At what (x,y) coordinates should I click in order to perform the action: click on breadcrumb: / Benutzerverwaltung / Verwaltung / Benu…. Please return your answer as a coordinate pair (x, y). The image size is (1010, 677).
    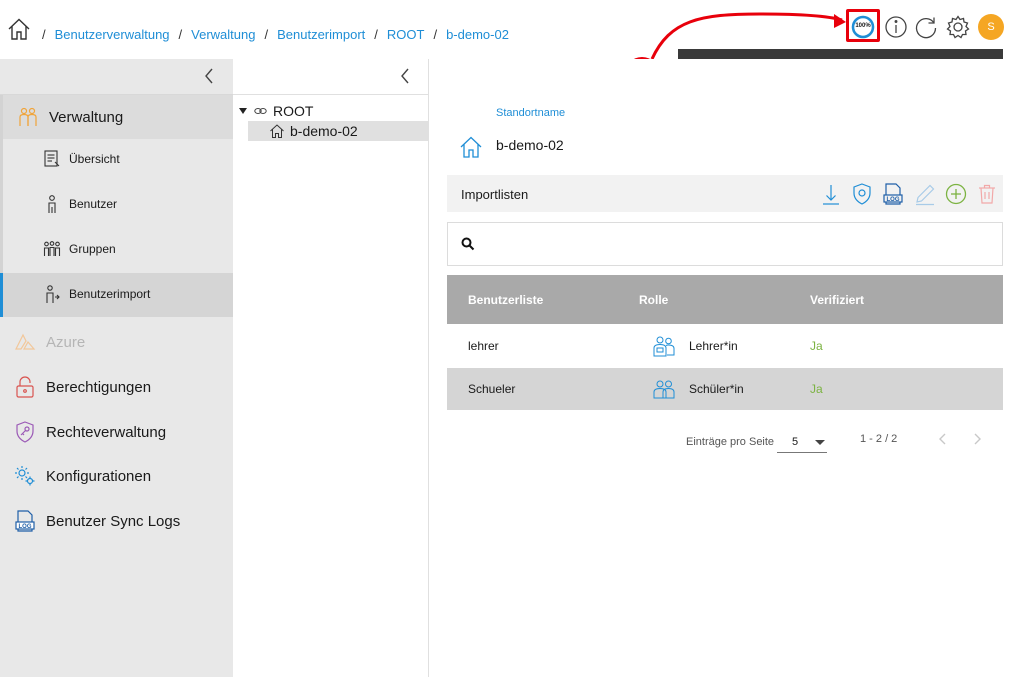
    Looking at the image, I should click on (280, 34).